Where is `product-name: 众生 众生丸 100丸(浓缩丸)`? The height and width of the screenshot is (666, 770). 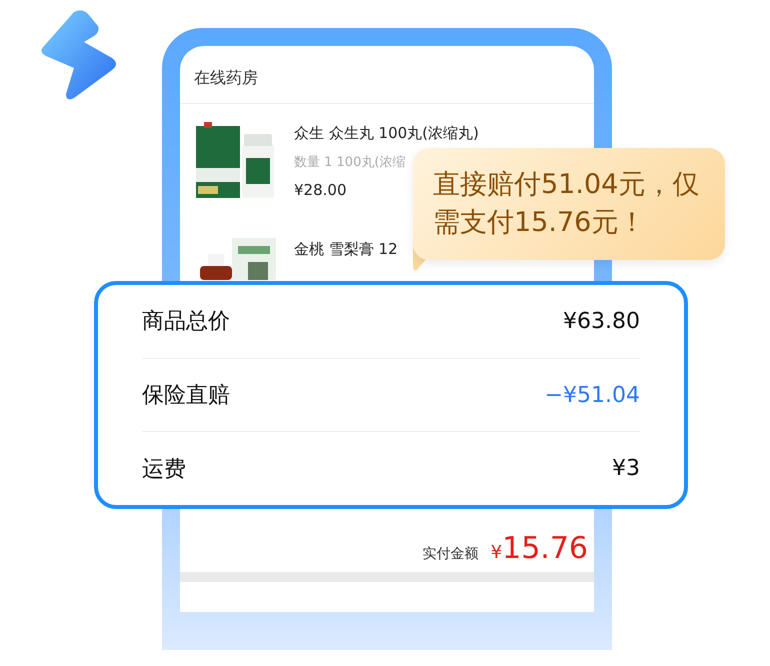
product-name: 众生 众生丸 100丸(浓缩丸) is located at coordinates (386, 133).